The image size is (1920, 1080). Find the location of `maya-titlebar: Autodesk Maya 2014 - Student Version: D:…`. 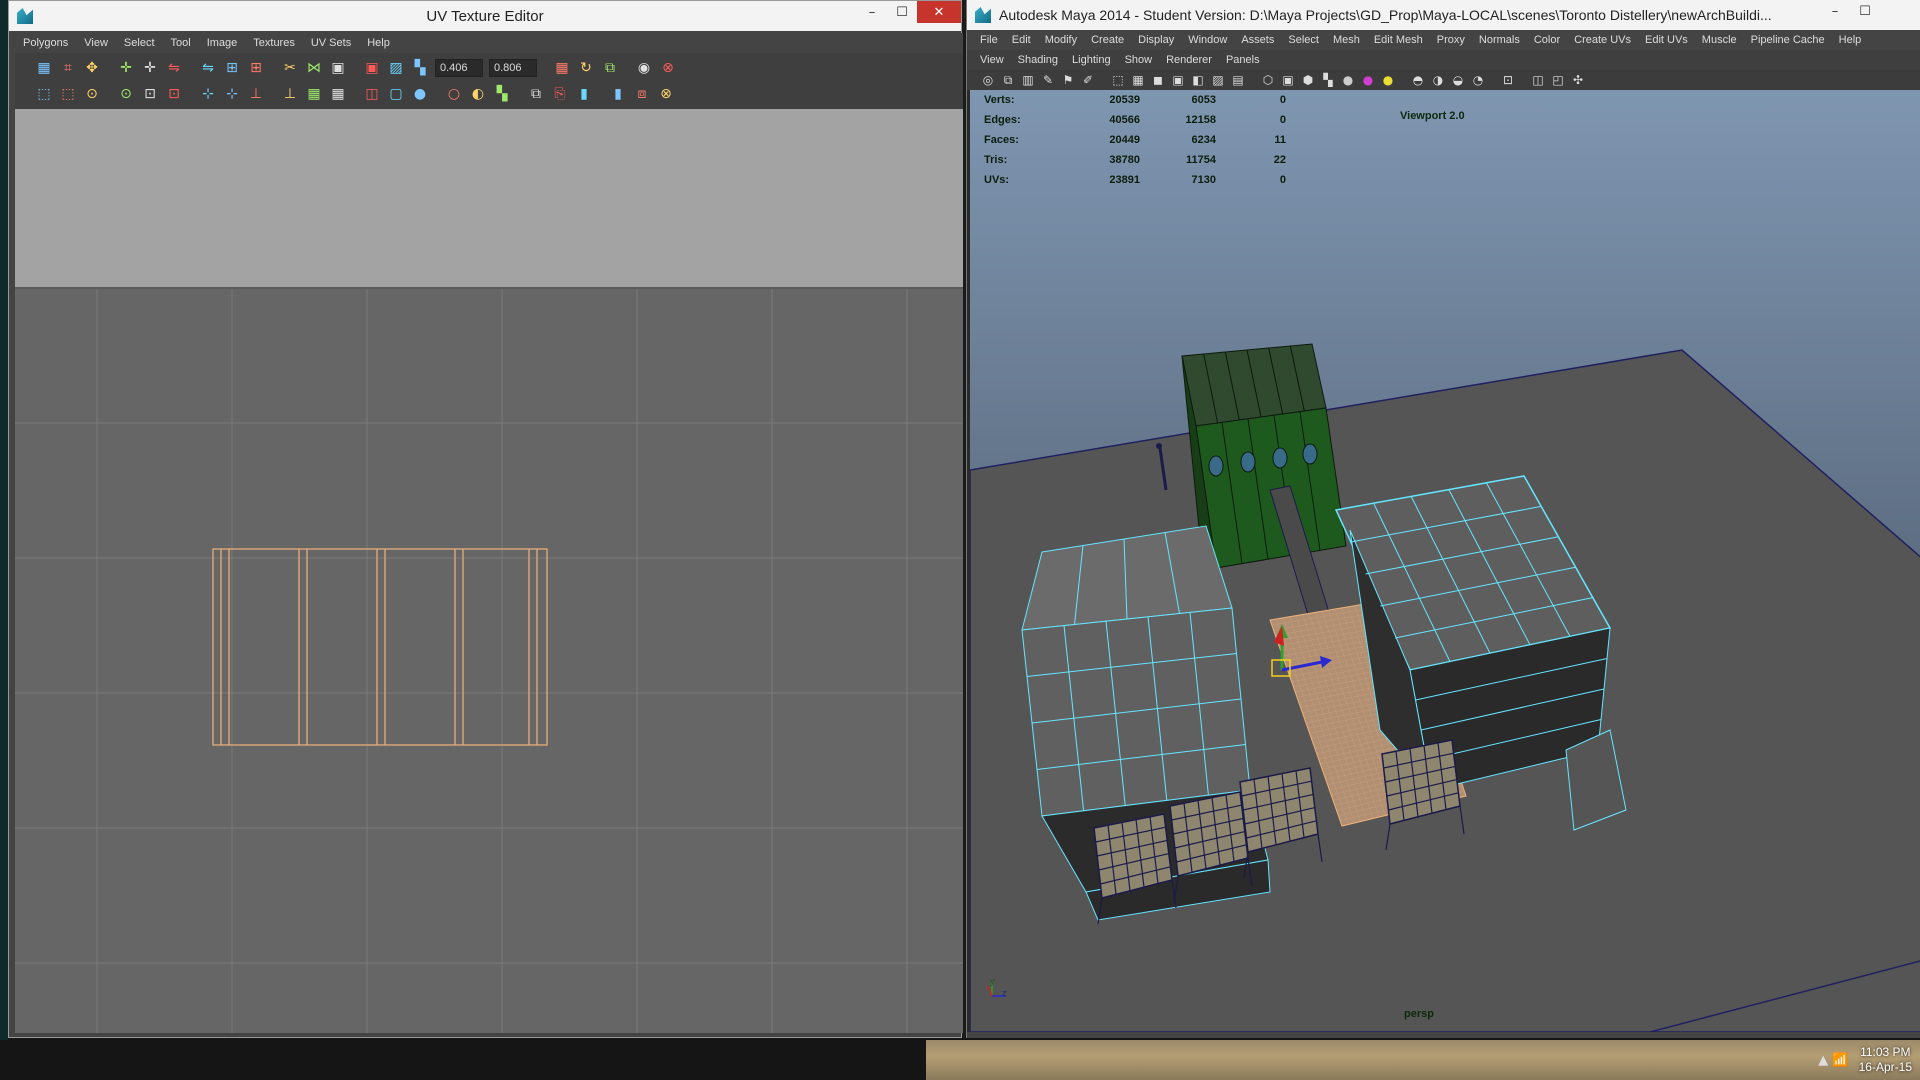

maya-titlebar: Autodesk Maya 2014 - Student Version: D:… is located at coordinates (1443, 15).